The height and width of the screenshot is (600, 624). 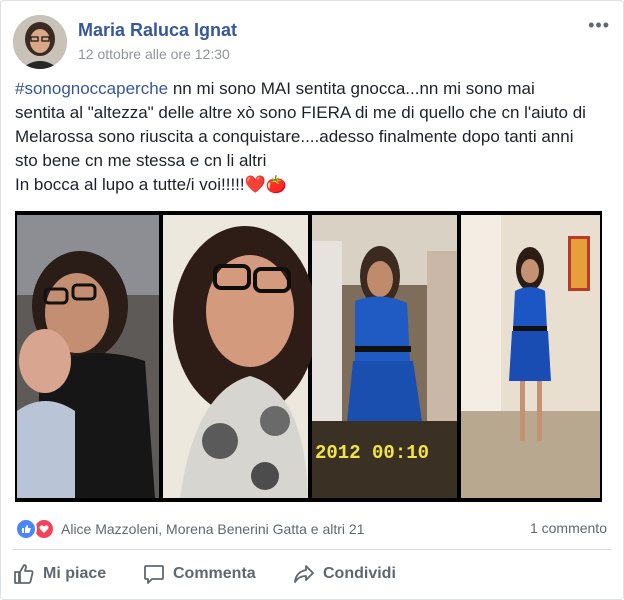 I want to click on share-button: Condividi, so click(x=344, y=574).